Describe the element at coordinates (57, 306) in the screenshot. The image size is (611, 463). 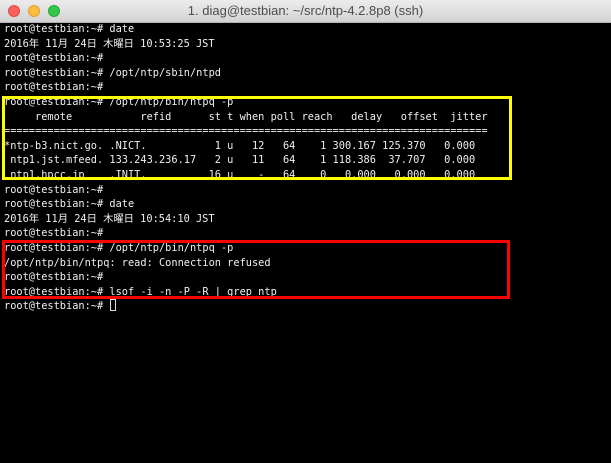
I see `prompt-text: root@testbian:~#` at that location.